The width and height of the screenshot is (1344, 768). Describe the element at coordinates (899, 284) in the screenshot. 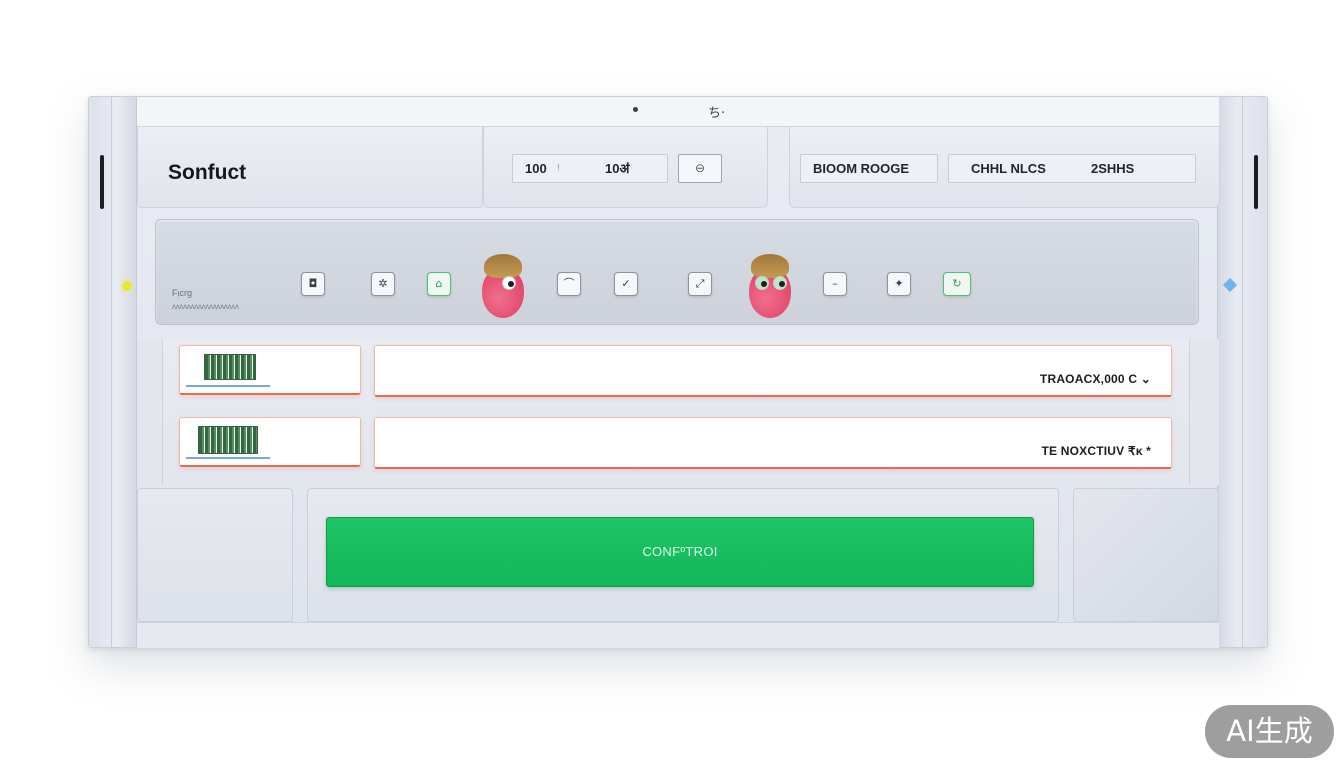

I see `tool-button-8: ✦` at that location.